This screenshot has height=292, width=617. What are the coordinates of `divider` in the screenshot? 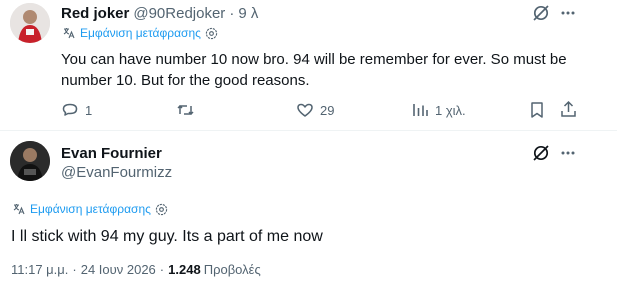 It's located at (308, 130).